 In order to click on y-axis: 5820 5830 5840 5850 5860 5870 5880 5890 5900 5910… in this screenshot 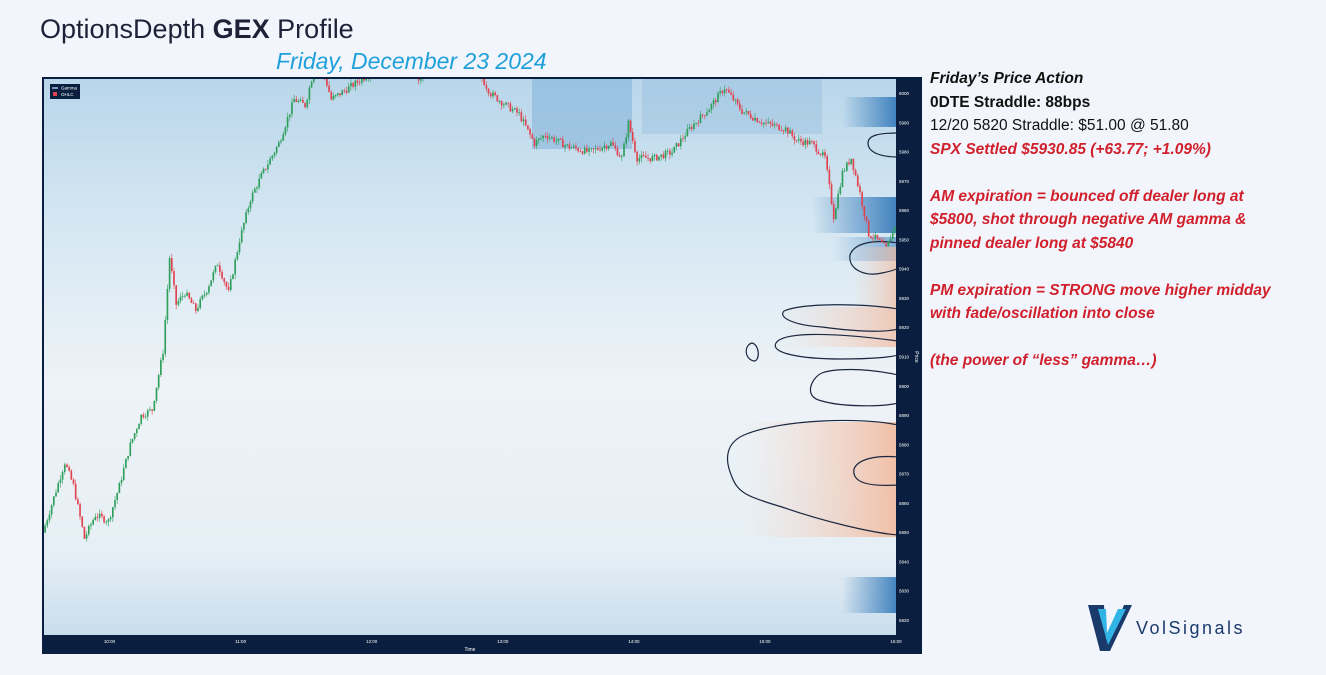, I will do `click(904, 357)`.